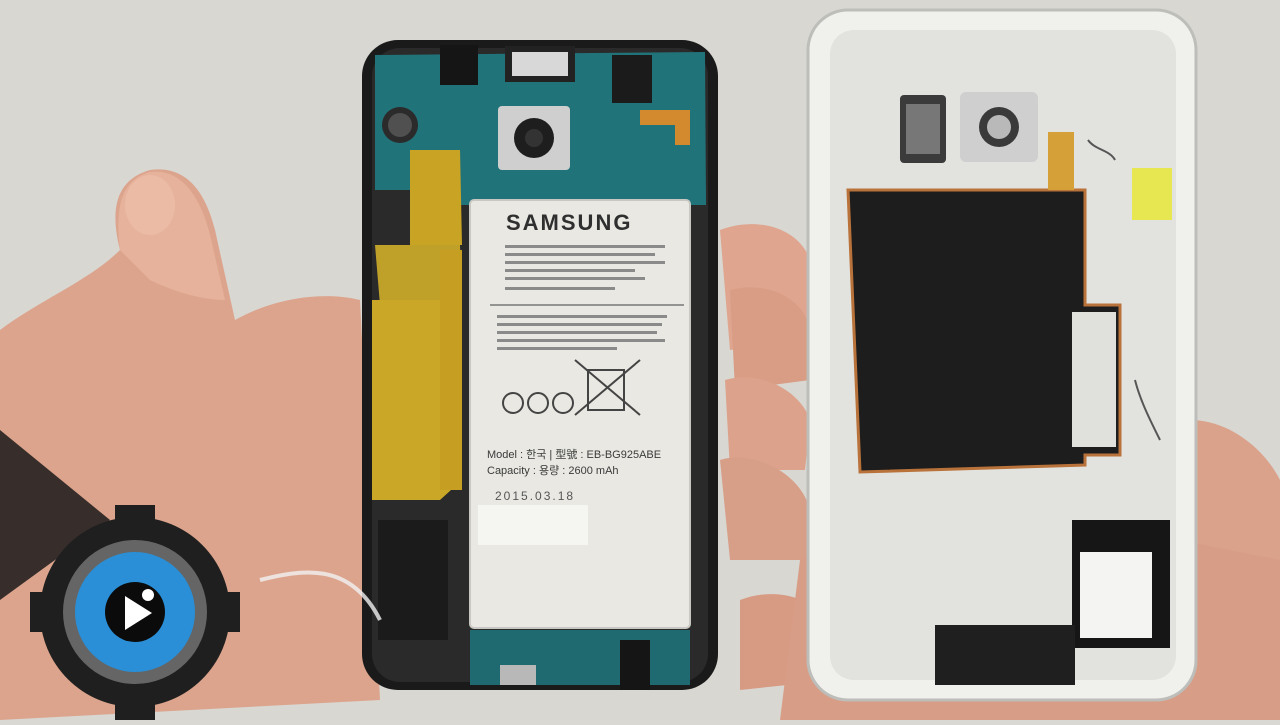  What do you see at coordinates (436, 197) in the screenshot?
I see `emi-shield` at bounding box center [436, 197].